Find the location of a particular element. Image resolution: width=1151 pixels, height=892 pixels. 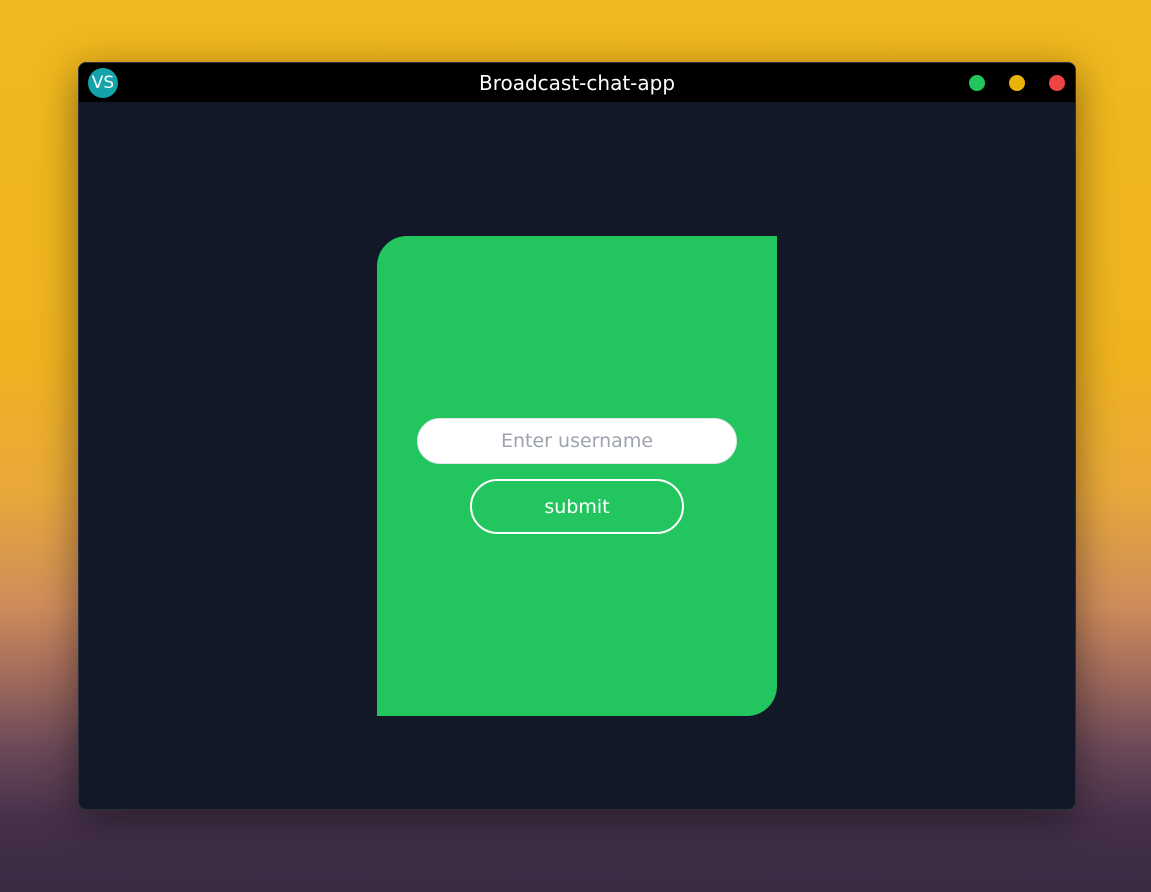

submit-button: submit is located at coordinates (577, 506).